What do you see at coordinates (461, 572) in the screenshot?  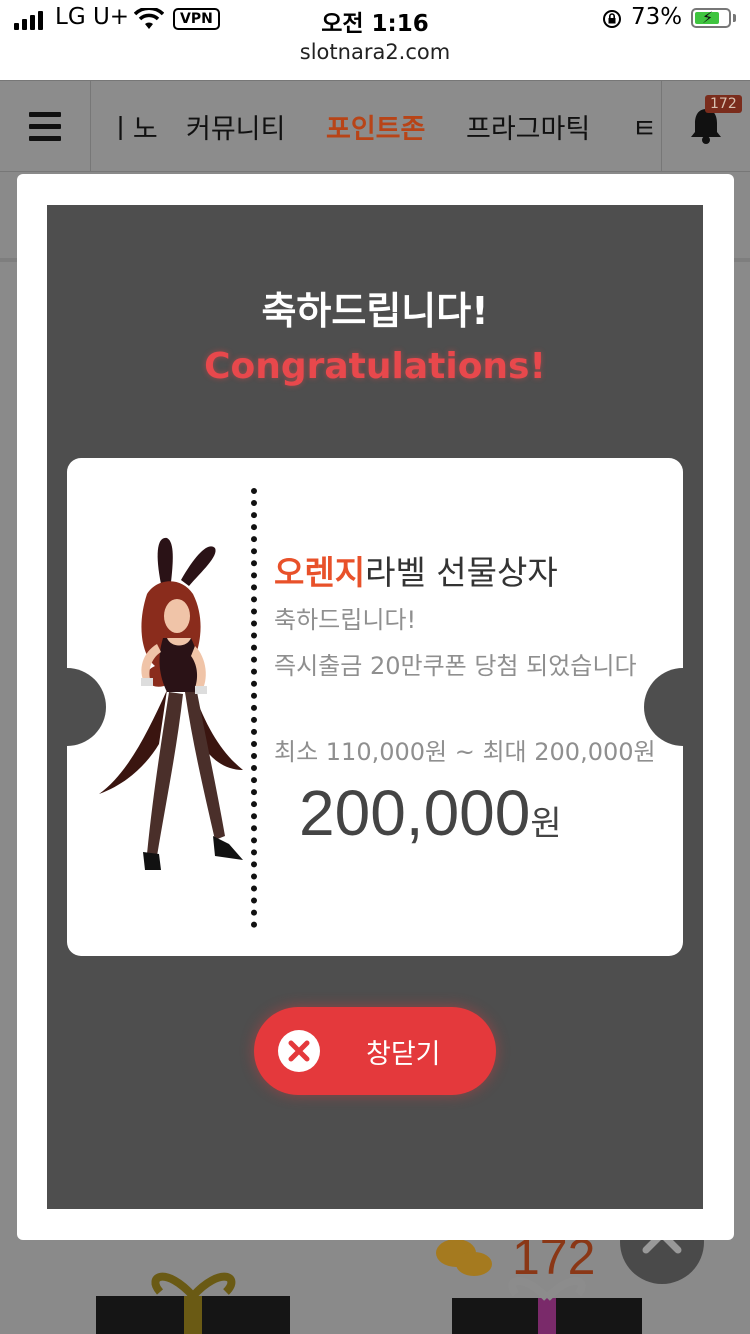 I see `card-title-rest: 라벨 선물상자` at bounding box center [461, 572].